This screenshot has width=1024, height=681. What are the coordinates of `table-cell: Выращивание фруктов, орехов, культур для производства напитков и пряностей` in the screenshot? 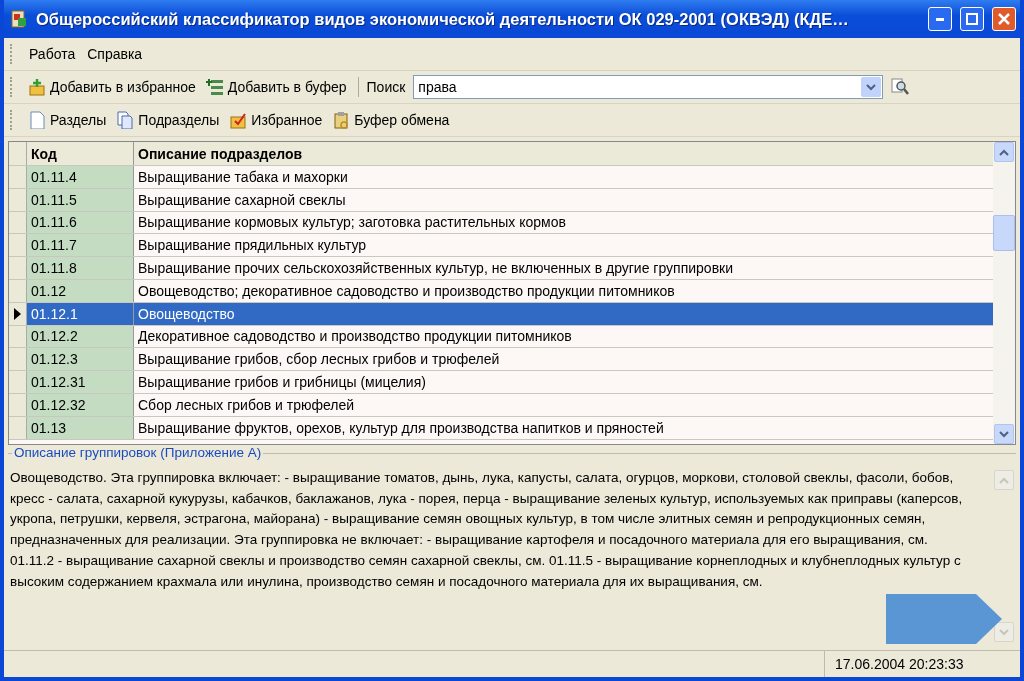 It's located at (563, 427).